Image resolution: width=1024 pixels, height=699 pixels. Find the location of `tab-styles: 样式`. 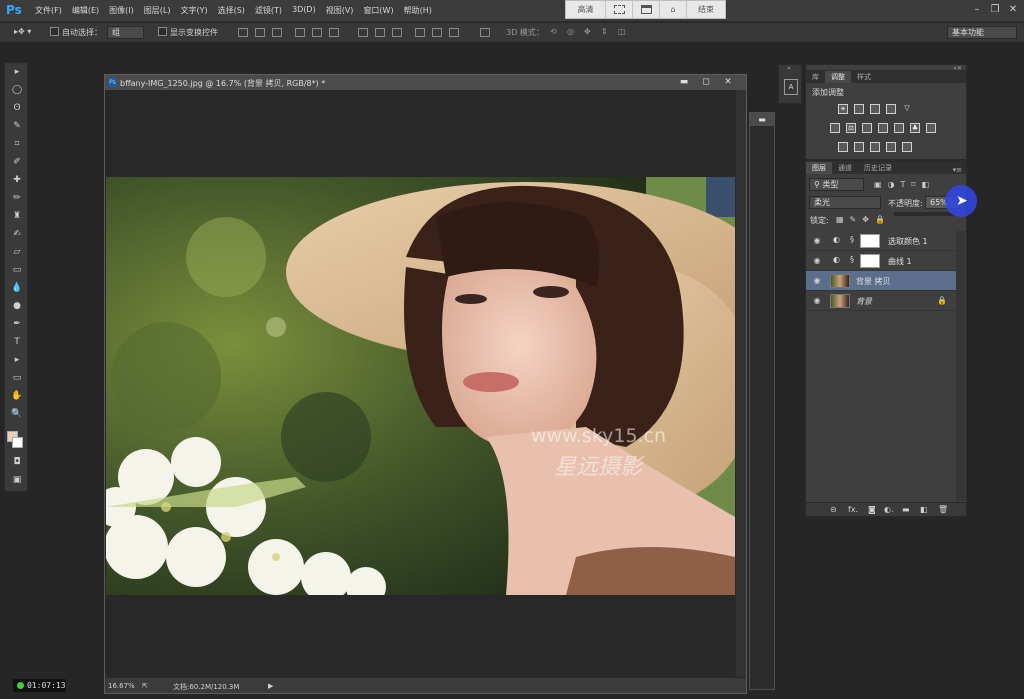

tab-styles: 样式 is located at coordinates (864, 77).